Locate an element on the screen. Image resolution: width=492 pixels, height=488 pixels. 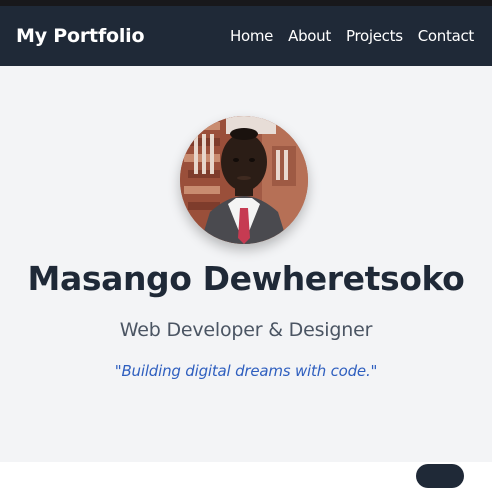
profile-name: Masango Dewheretsoko is located at coordinates (246, 278).